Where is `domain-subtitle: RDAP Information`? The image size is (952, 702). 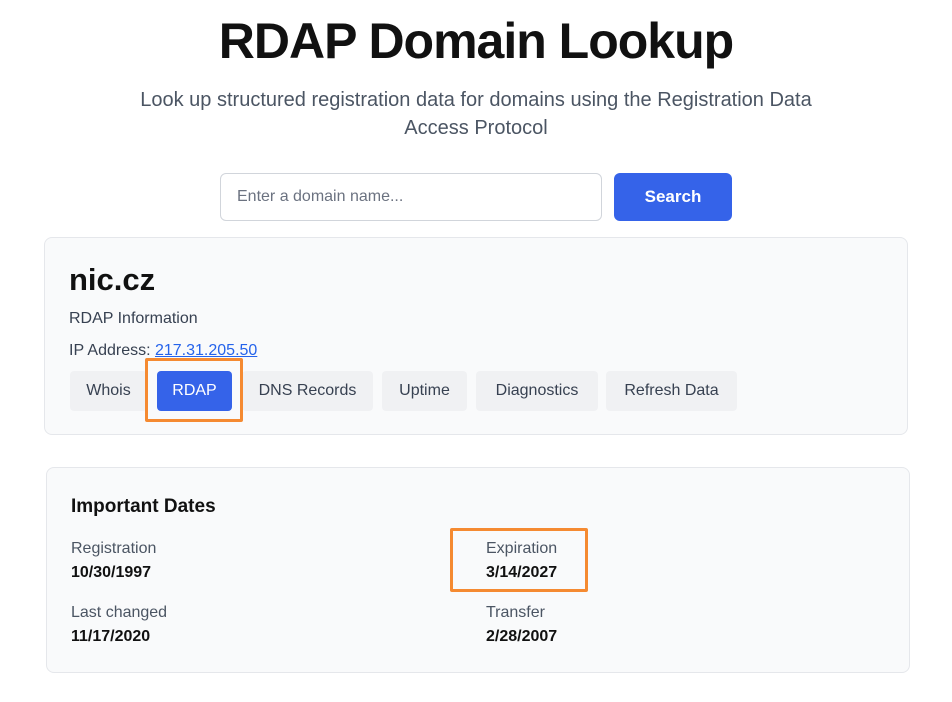 domain-subtitle: RDAP Information is located at coordinates (133, 318).